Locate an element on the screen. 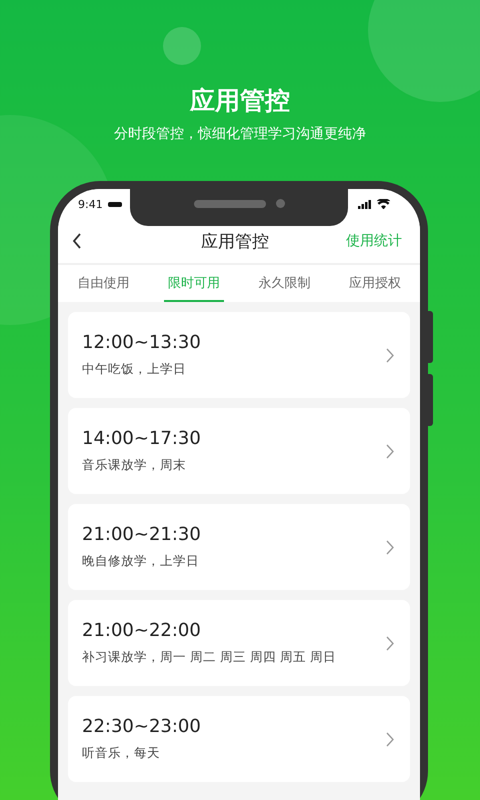 This screenshot has width=480, height=800. promo-title: 应用管控 is located at coordinates (239, 101).